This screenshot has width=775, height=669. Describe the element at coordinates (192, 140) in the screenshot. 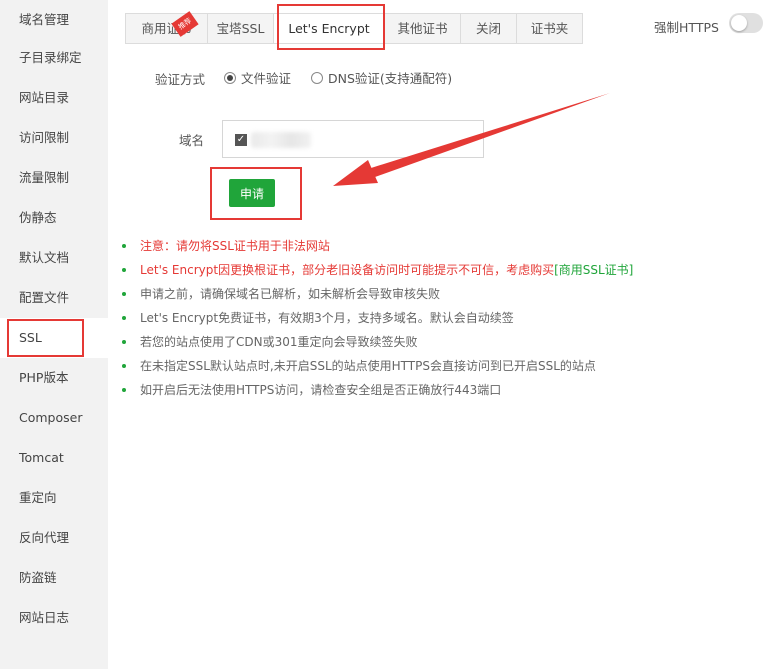

I see `domain-label: 域名` at that location.